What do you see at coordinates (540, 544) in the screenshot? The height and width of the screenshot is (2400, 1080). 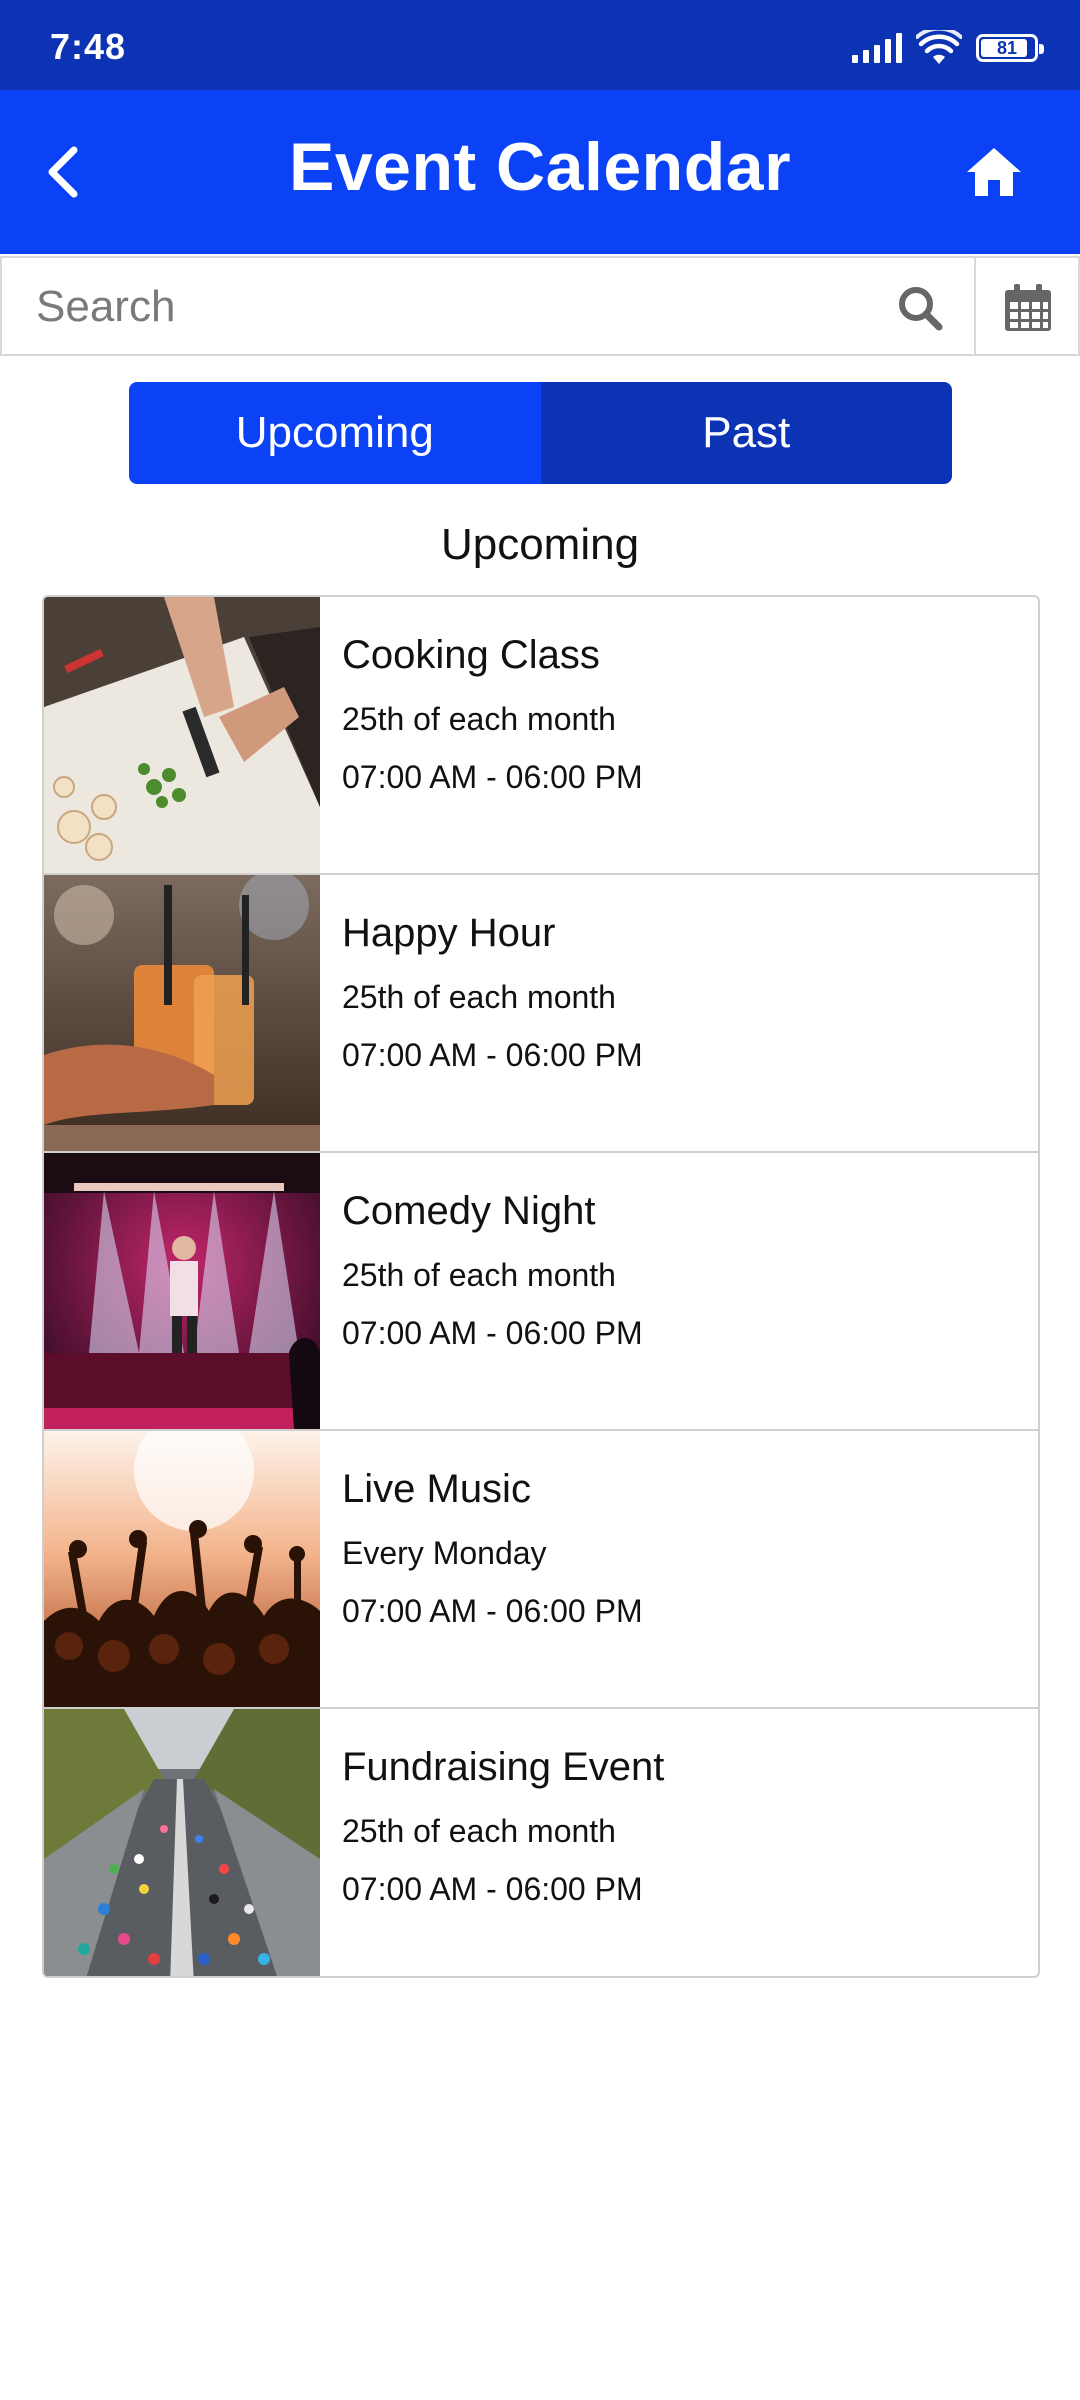 I see `section-title: Upcoming` at bounding box center [540, 544].